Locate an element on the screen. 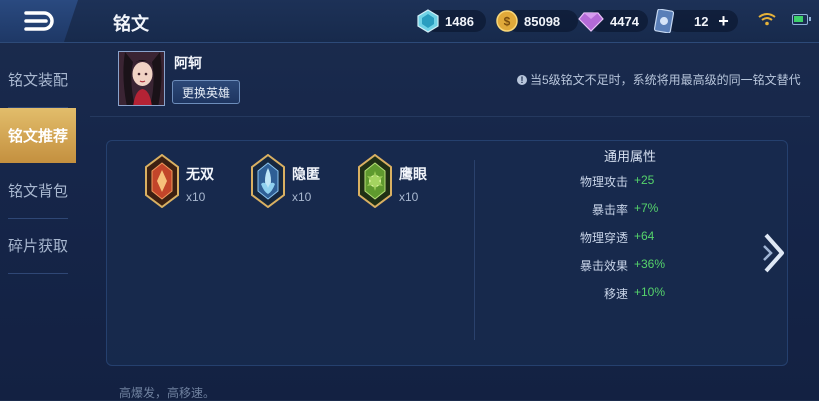 This screenshot has height=401, width=819. stat-value: +7% is located at coordinates (646, 208).